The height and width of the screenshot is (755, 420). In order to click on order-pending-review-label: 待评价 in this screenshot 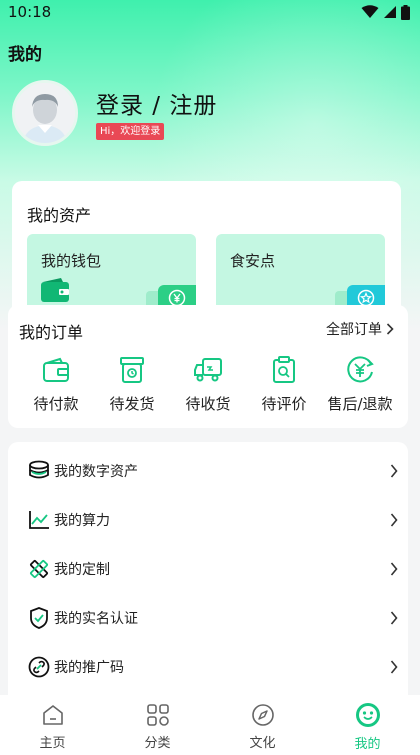, I will do `click(284, 404)`.